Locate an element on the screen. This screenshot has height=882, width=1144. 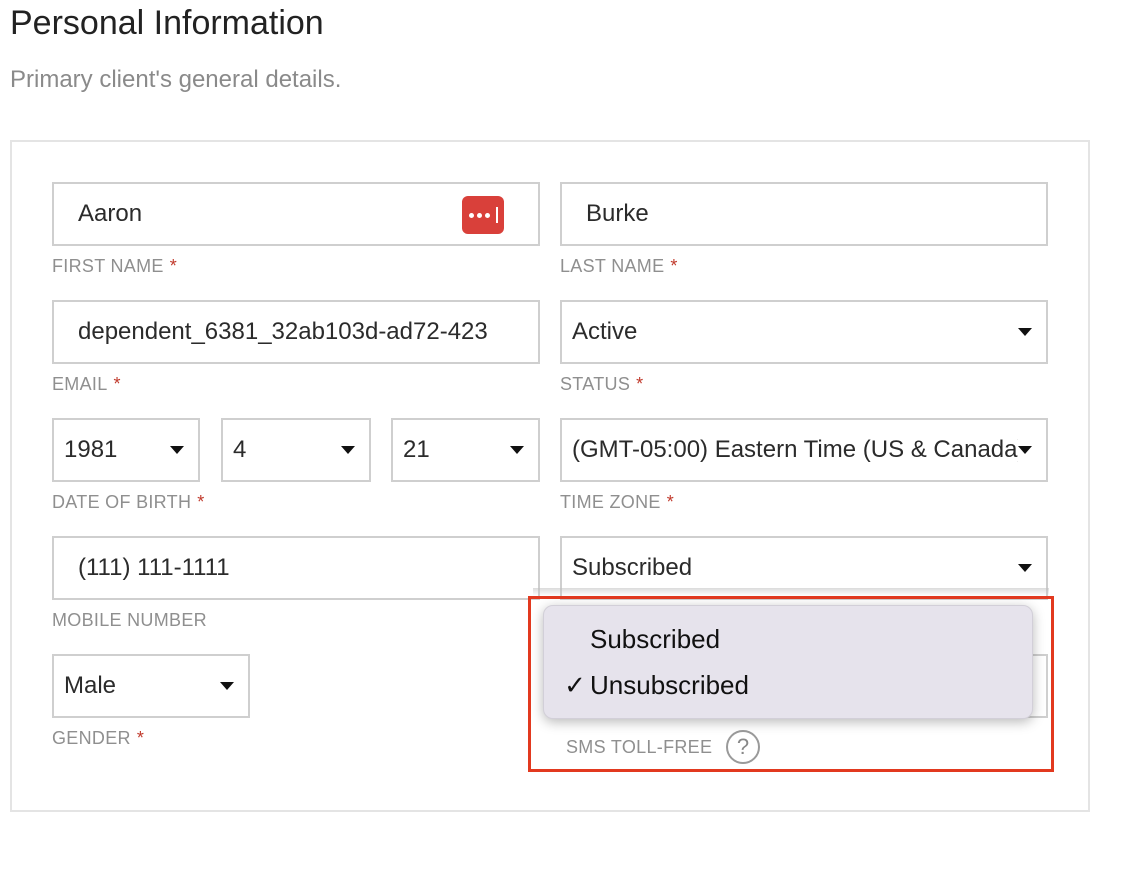
email-input: dependent_6381_32ab103d-ad72-423 is located at coordinates (296, 332).